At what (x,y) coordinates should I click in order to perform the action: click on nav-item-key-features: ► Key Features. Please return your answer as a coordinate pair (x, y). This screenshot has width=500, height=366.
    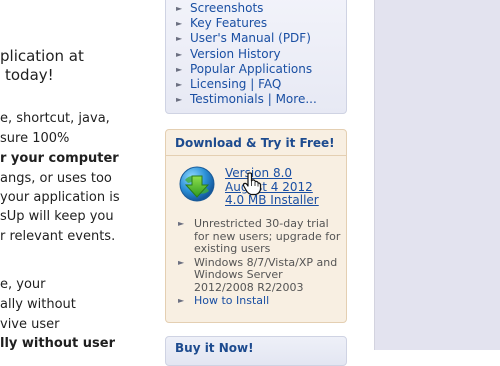
    Looking at the image, I should click on (261, 23).